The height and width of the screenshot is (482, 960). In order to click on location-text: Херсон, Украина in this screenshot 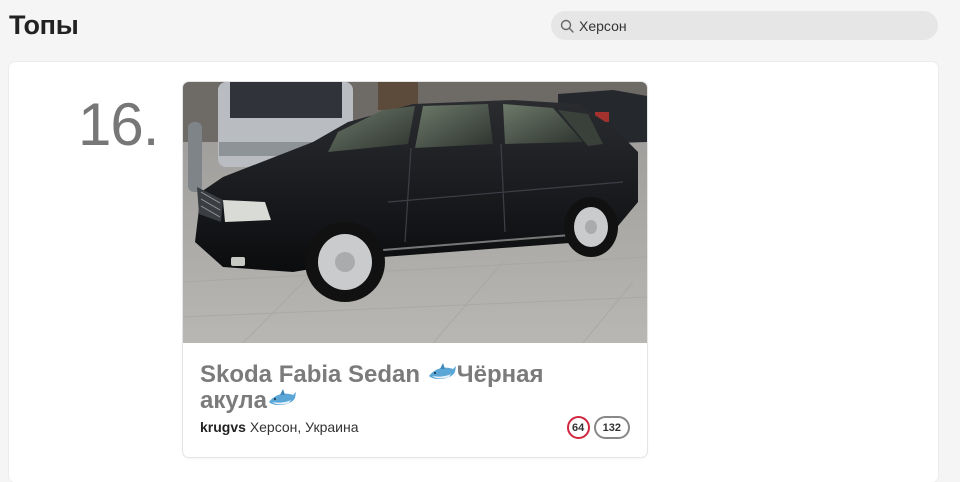, I will do `click(304, 427)`.